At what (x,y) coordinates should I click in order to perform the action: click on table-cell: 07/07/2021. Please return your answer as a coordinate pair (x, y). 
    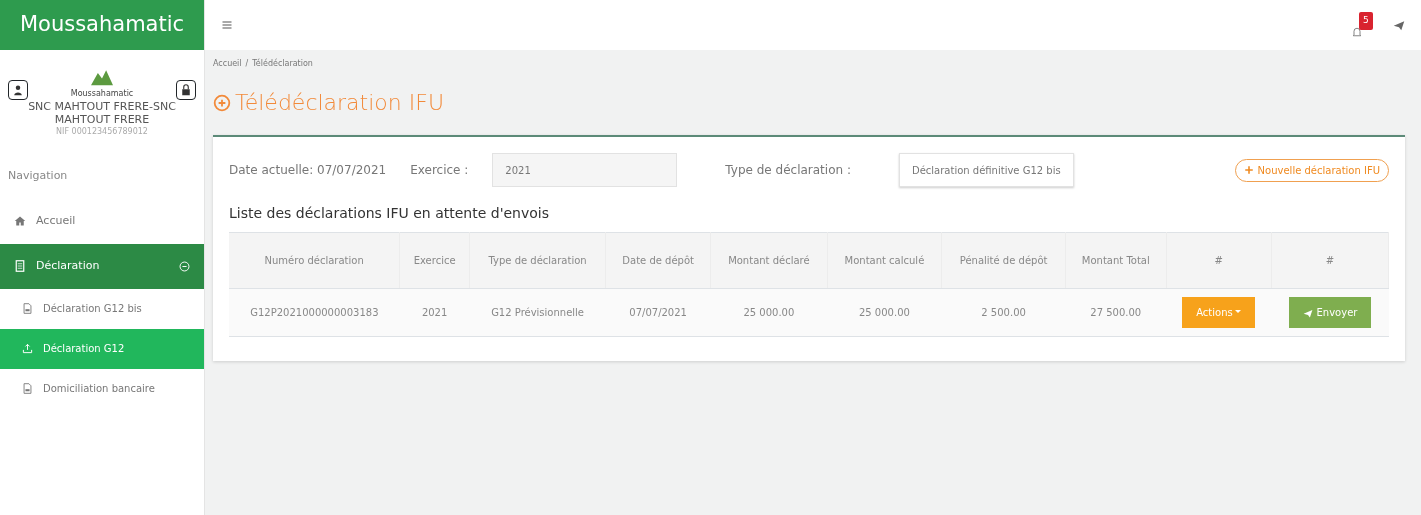
    Looking at the image, I should click on (658, 312).